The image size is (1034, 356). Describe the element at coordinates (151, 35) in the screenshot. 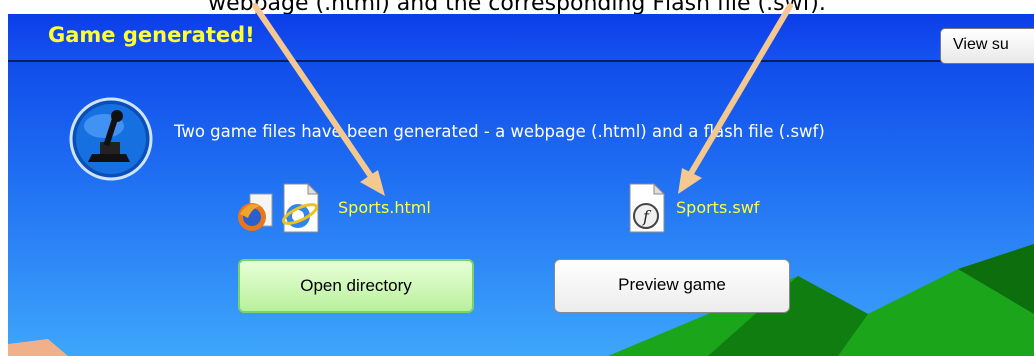

I see `window-title: Game generated!` at that location.